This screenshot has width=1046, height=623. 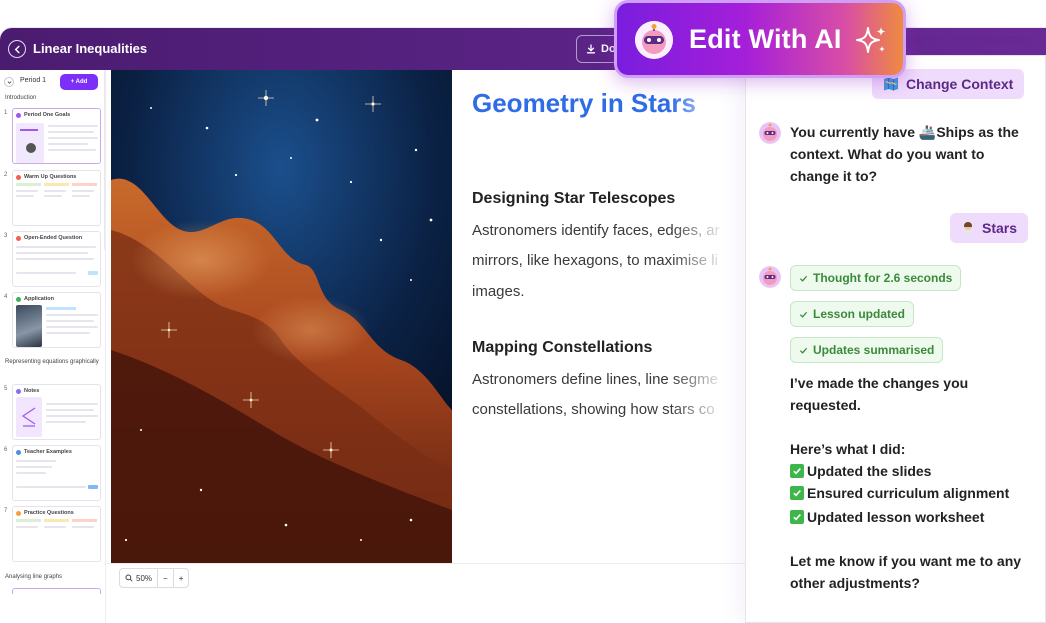 What do you see at coordinates (50, 177) in the screenshot?
I see `slide-title-text: Warm Up Questions` at bounding box center [50, 177].